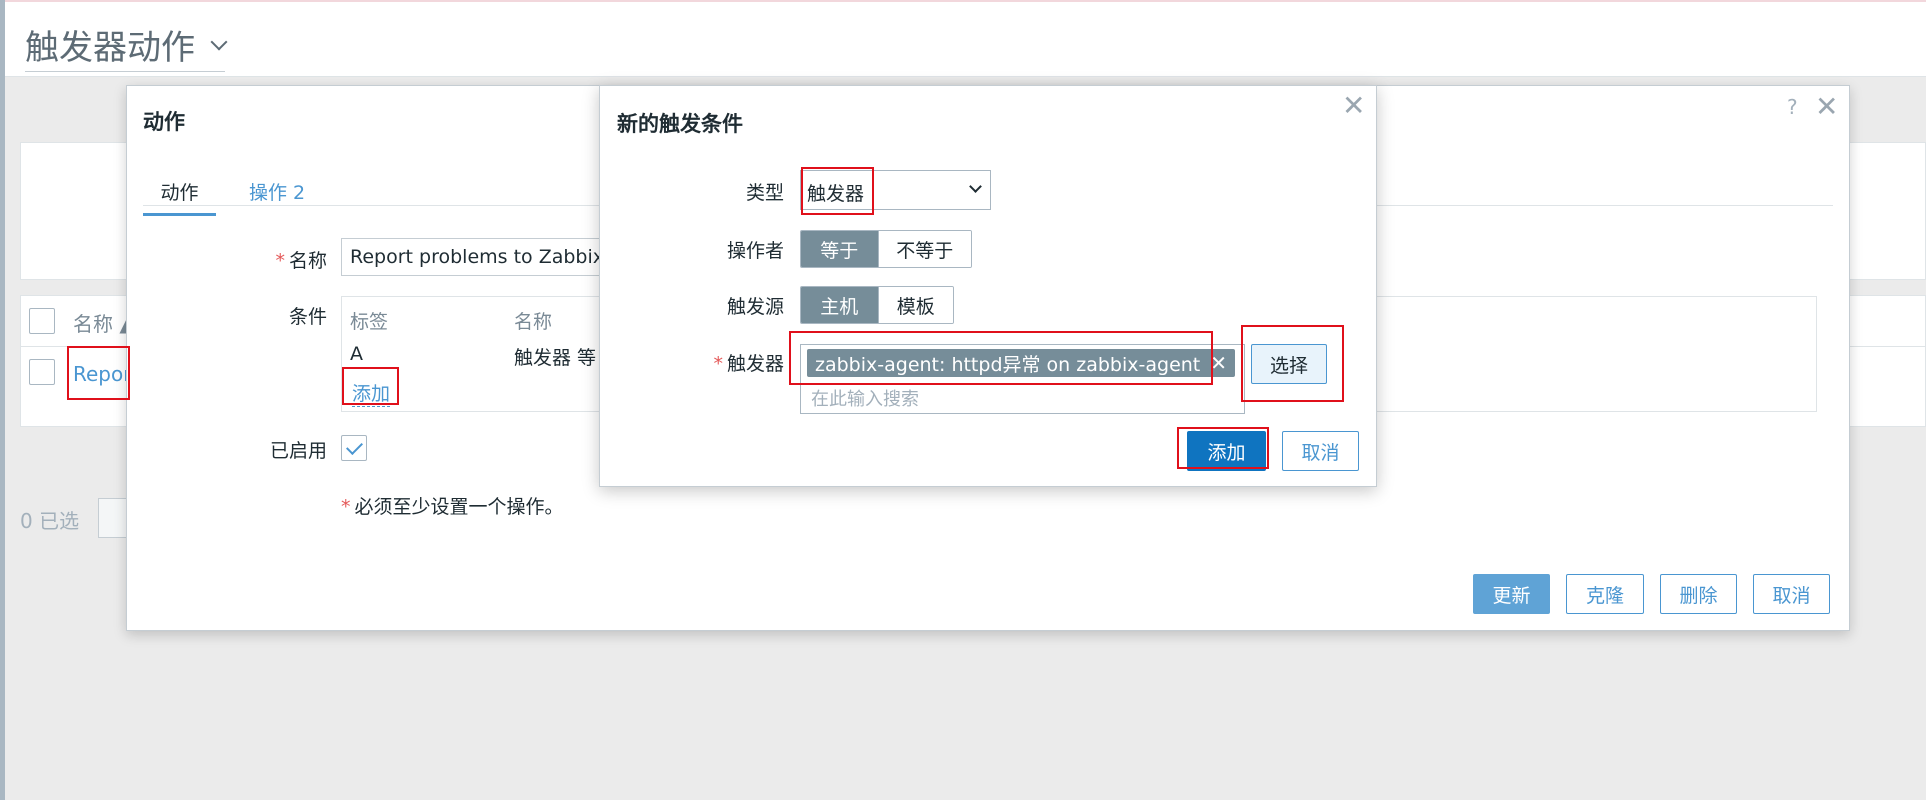  What do you see at coordinates (42, 372) in the screenshot?
I see `row-checkbox` at bounding box center [42, 372].